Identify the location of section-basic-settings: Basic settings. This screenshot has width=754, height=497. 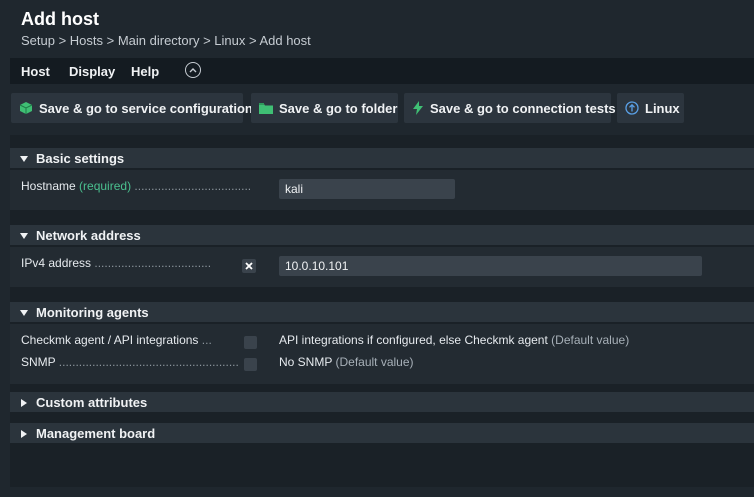
(382, 158).